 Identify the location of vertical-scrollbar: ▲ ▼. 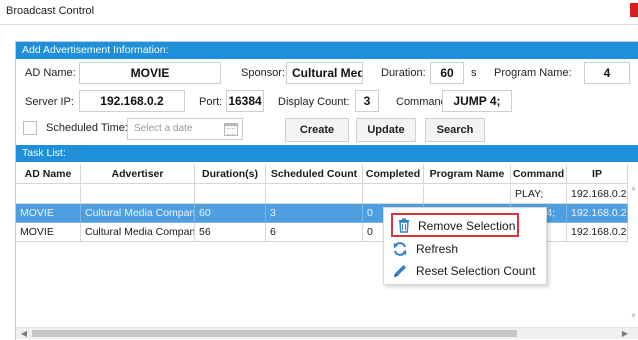
(633, 255).